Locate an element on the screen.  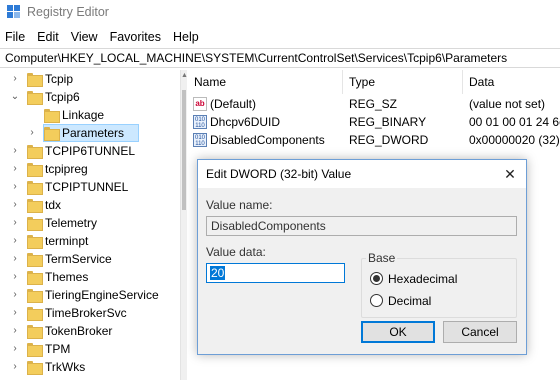
tree-item-label: Tcpip is located at coordinates (59, 79).